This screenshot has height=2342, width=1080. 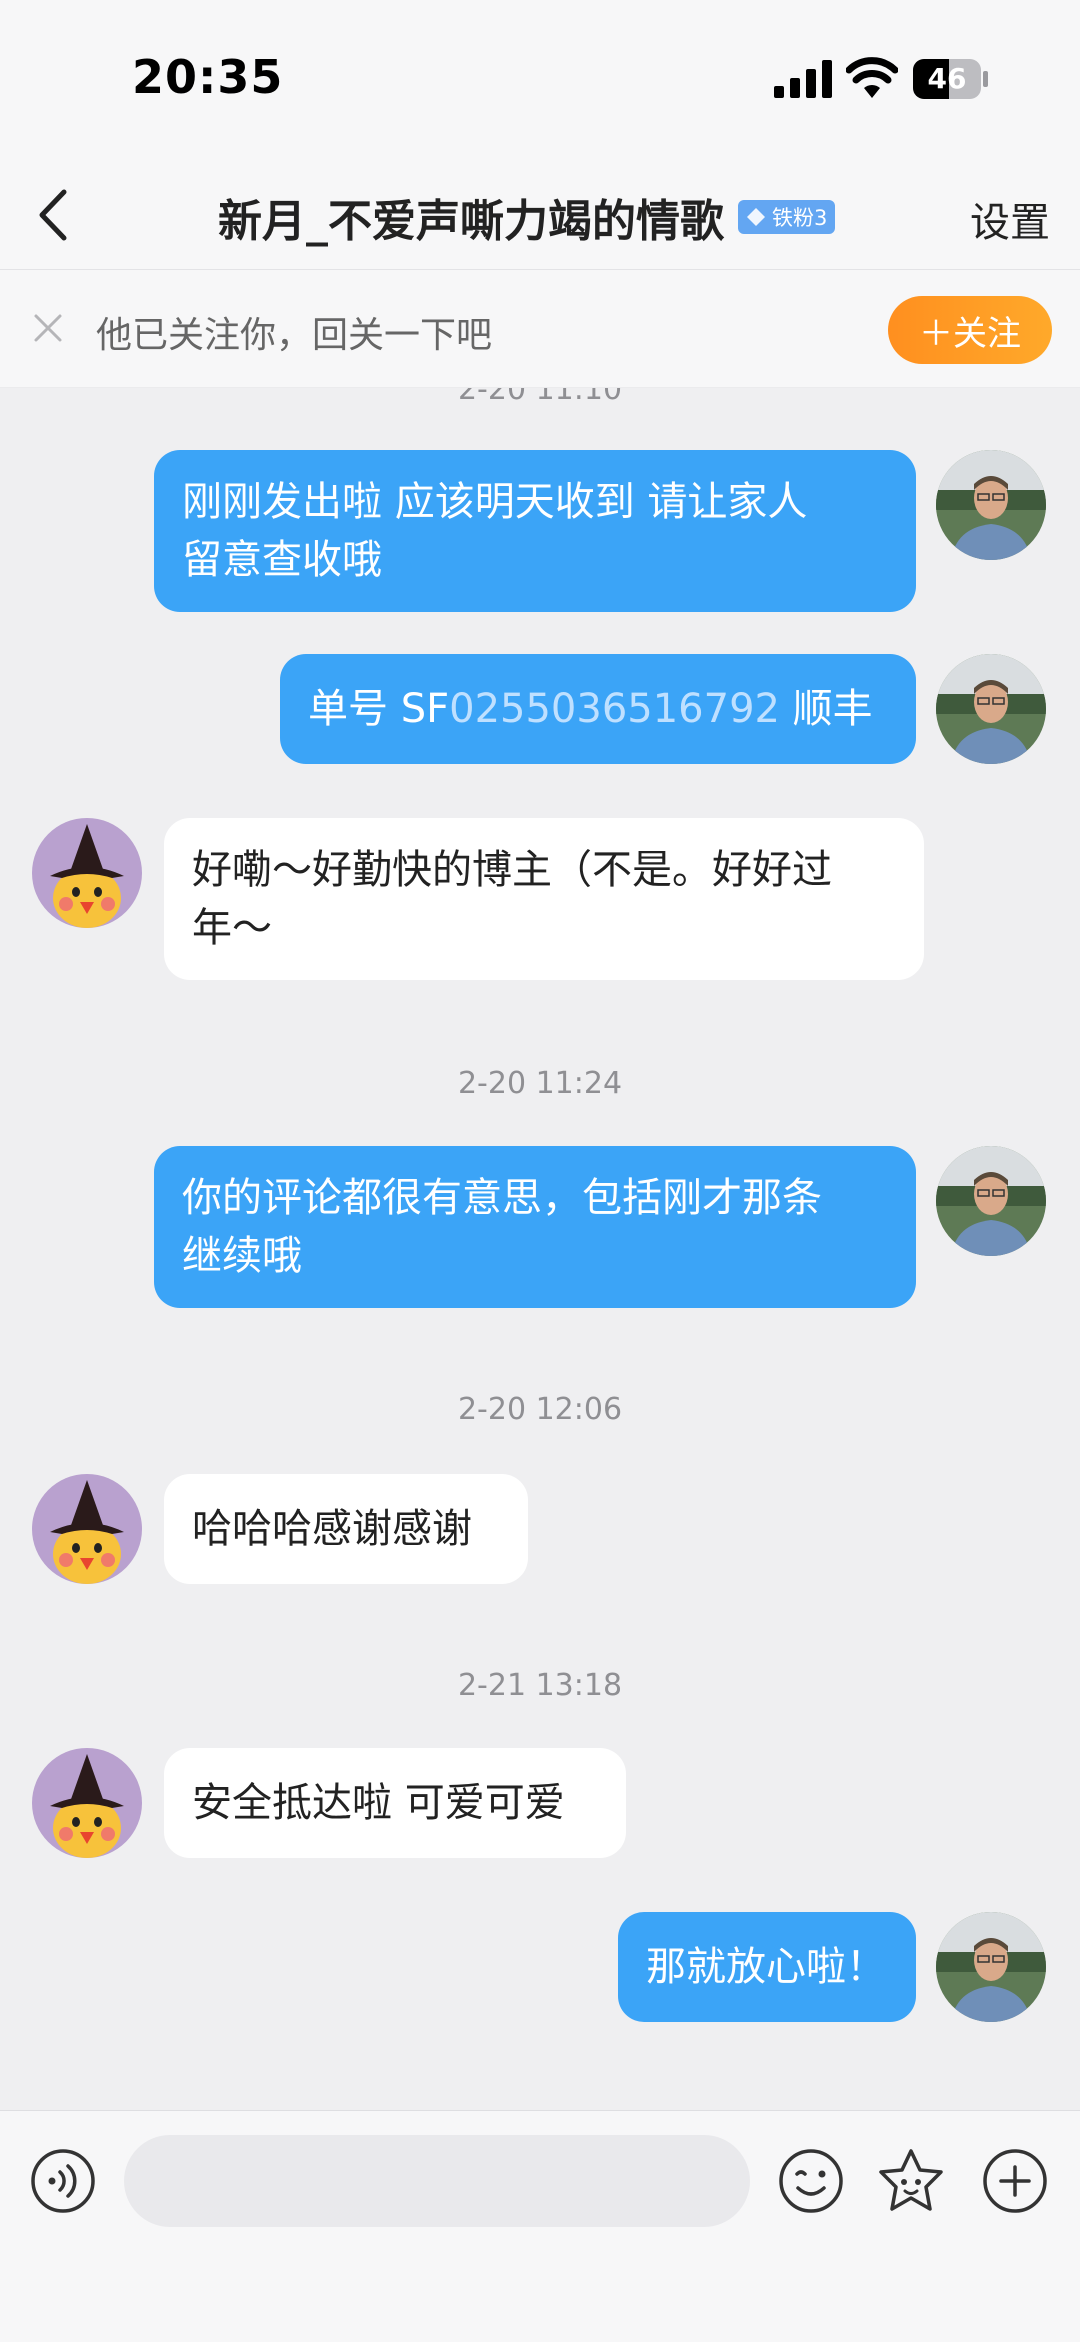 What do you see at coordinates (756, 217) in the screenshot?
I see `diamond-icon` at bounding box center [756, 217].